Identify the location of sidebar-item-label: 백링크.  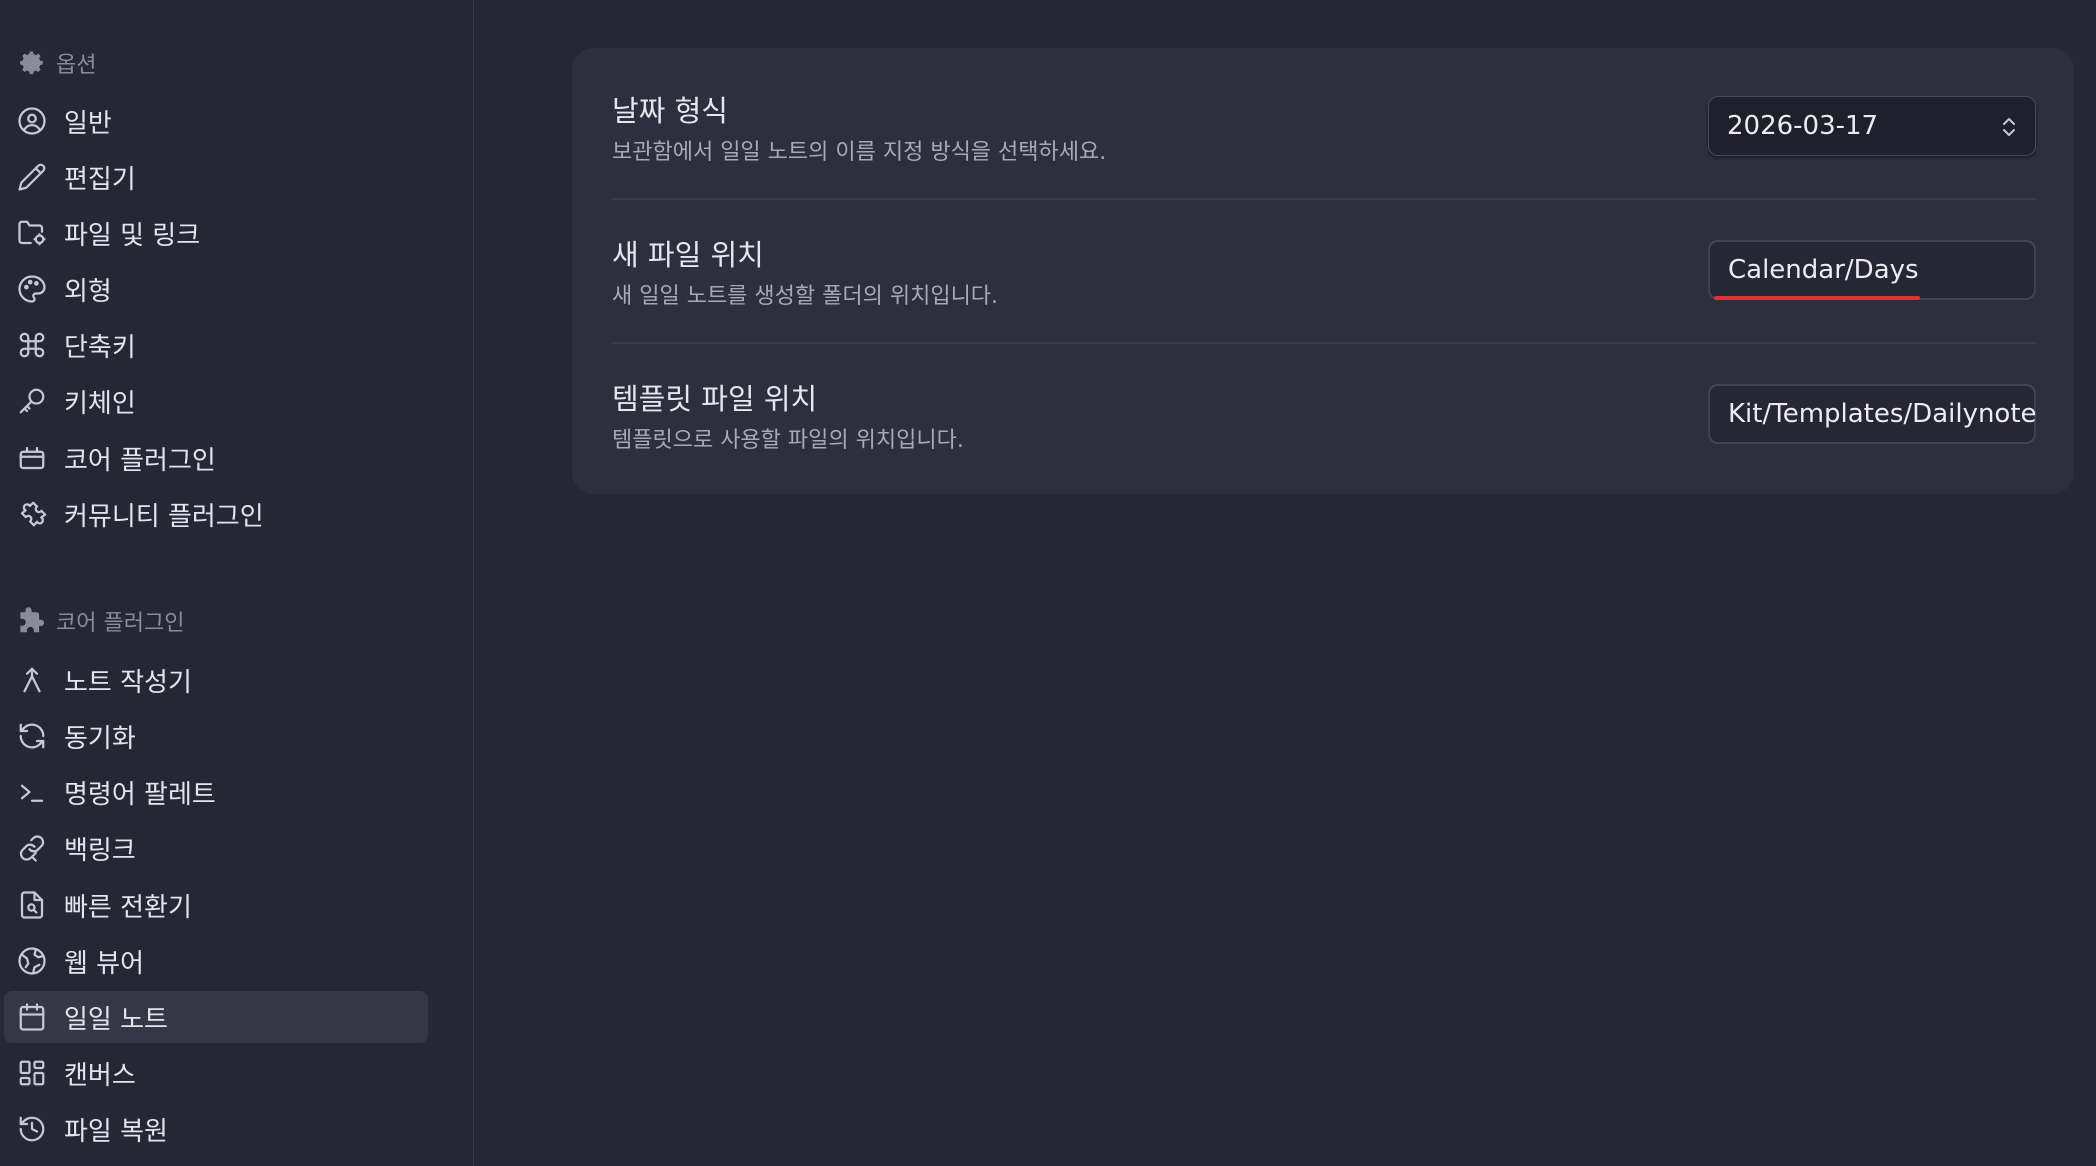
(100, 850).